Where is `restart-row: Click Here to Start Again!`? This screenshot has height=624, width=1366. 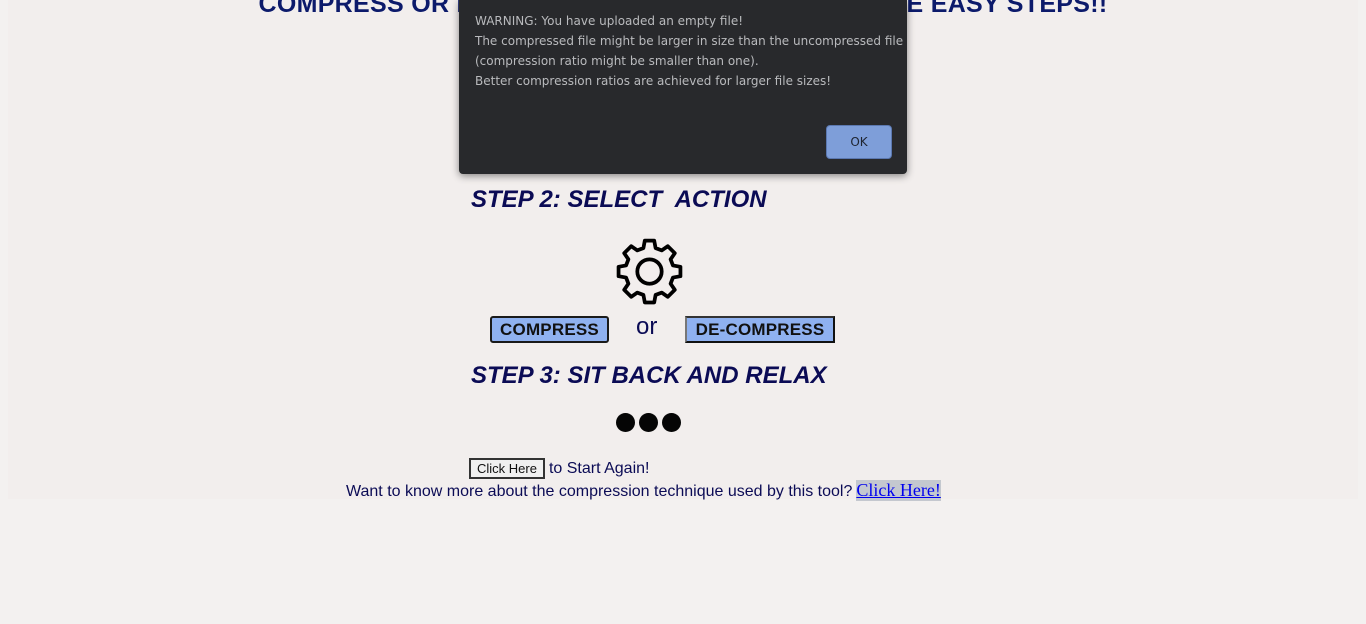 restart-row: Click Here to Start Again! is located at coordinates (559, 468).